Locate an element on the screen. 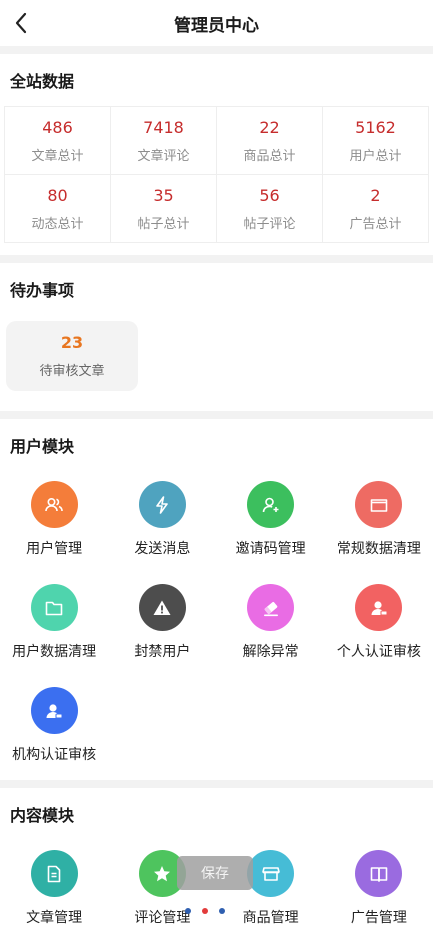 The height and width of the screenshot is (931, 433). site-data-title: 全站数据 is located at coordinates (42, 81).